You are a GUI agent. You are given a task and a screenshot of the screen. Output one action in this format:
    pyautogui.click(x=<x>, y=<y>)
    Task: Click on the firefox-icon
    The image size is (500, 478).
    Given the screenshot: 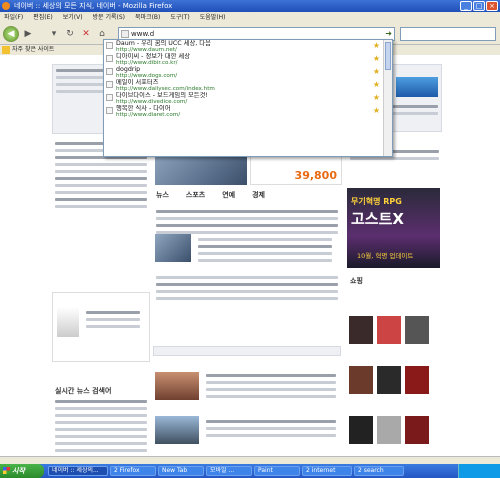 What is the action you would take?
    pyautogui.click(x=6, y=6)
    